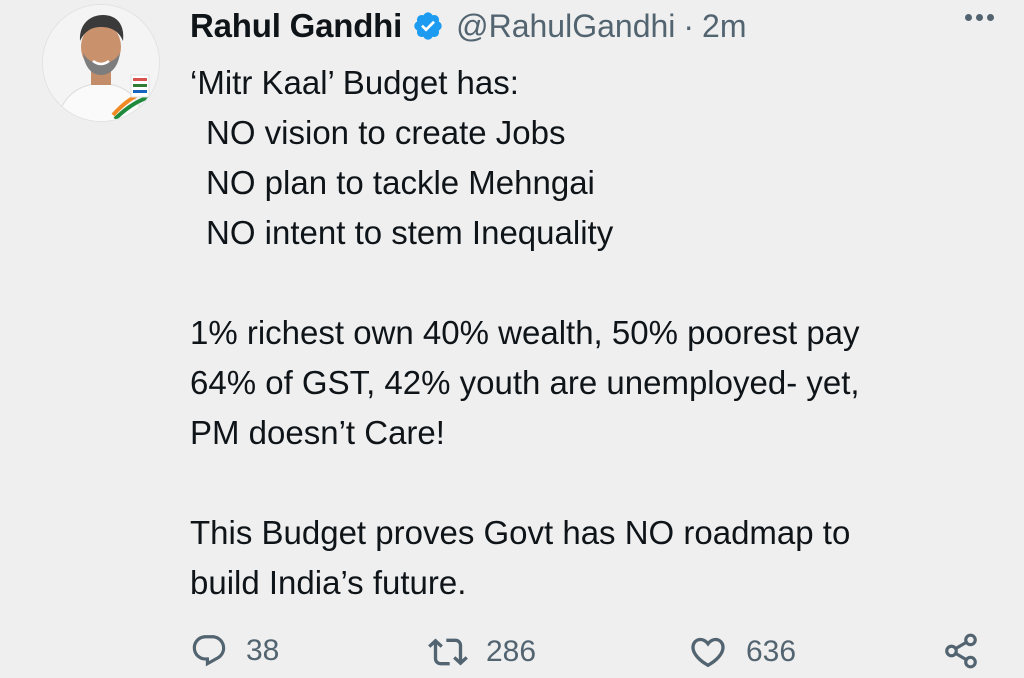  What do you see at coordinates (400, 182) in the screenshot?
I see `tweet-line: NO plan to tackle Mehngai` at bounding box center [400, 182].